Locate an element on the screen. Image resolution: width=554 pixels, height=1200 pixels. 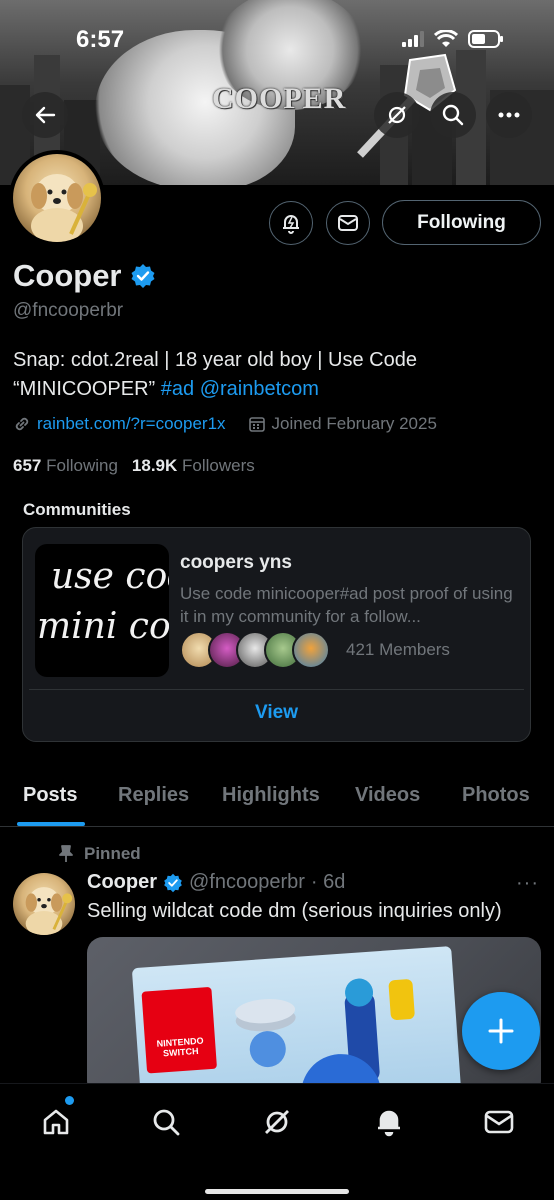
community-members: 421 Members is located at coordinates (315, 650).